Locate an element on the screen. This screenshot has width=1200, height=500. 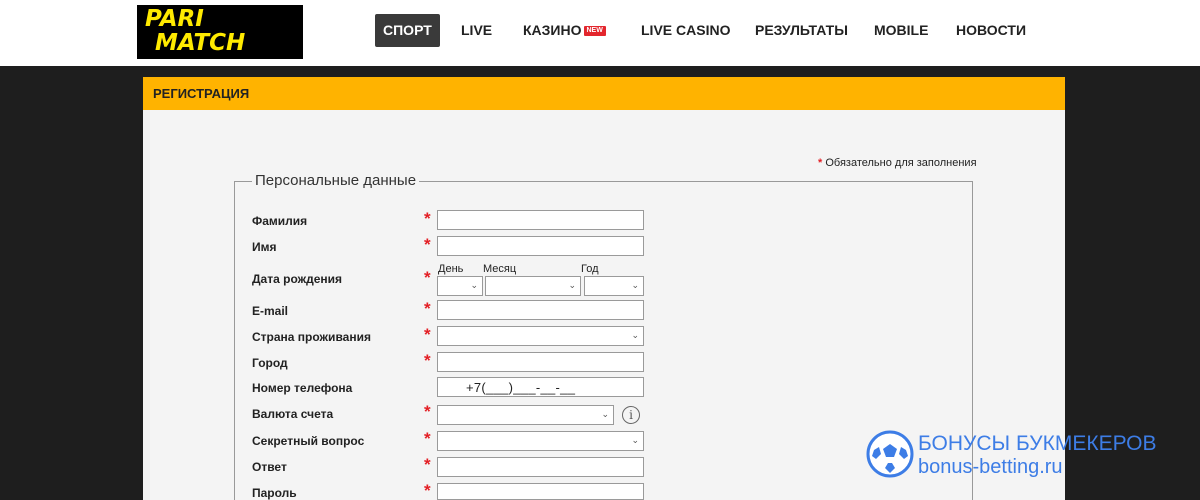
required-star-currency: * is located at coordinates (427, 411).